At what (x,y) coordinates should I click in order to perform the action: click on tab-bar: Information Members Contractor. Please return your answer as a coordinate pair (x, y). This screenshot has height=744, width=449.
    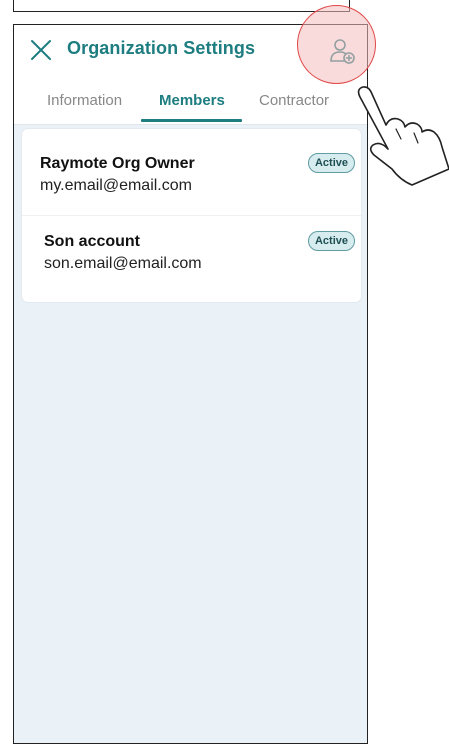
    Looking at the image, I should click on (190, 104).